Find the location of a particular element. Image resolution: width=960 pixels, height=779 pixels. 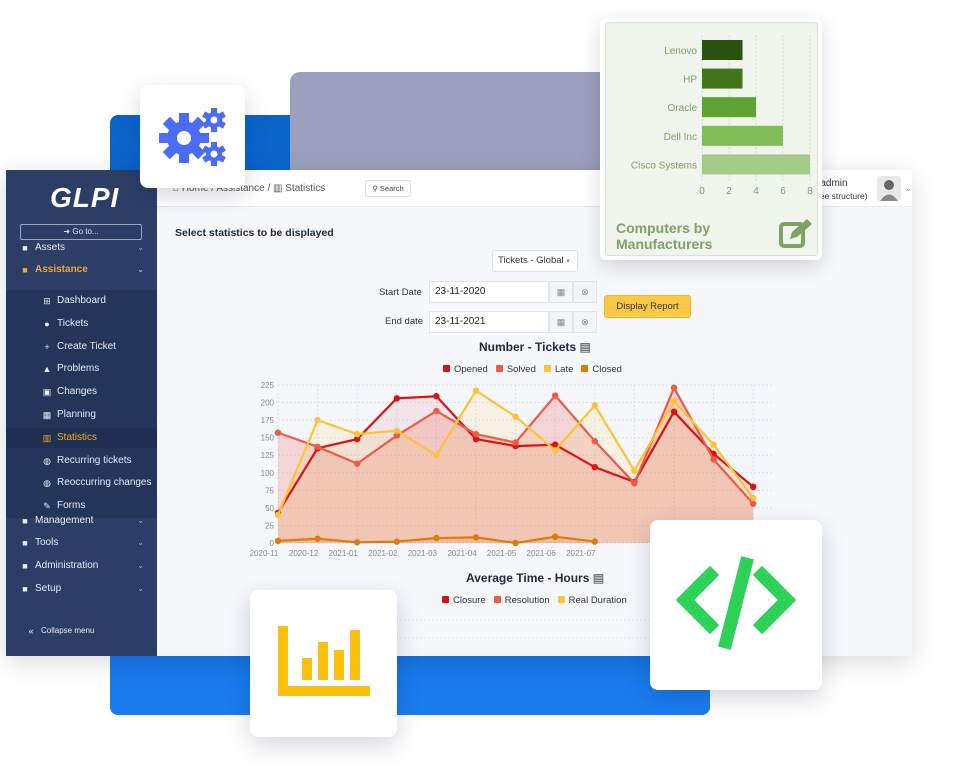

y-tick-label: 150 is located at coordinates (268, 438).